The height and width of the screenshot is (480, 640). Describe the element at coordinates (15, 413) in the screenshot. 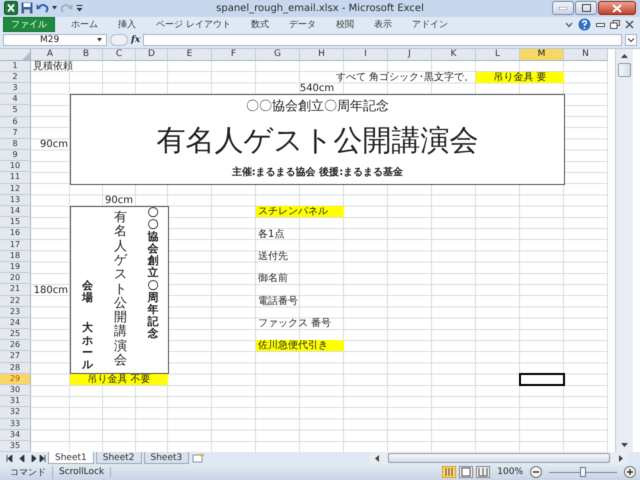

I see `row-header: 32` at that location.